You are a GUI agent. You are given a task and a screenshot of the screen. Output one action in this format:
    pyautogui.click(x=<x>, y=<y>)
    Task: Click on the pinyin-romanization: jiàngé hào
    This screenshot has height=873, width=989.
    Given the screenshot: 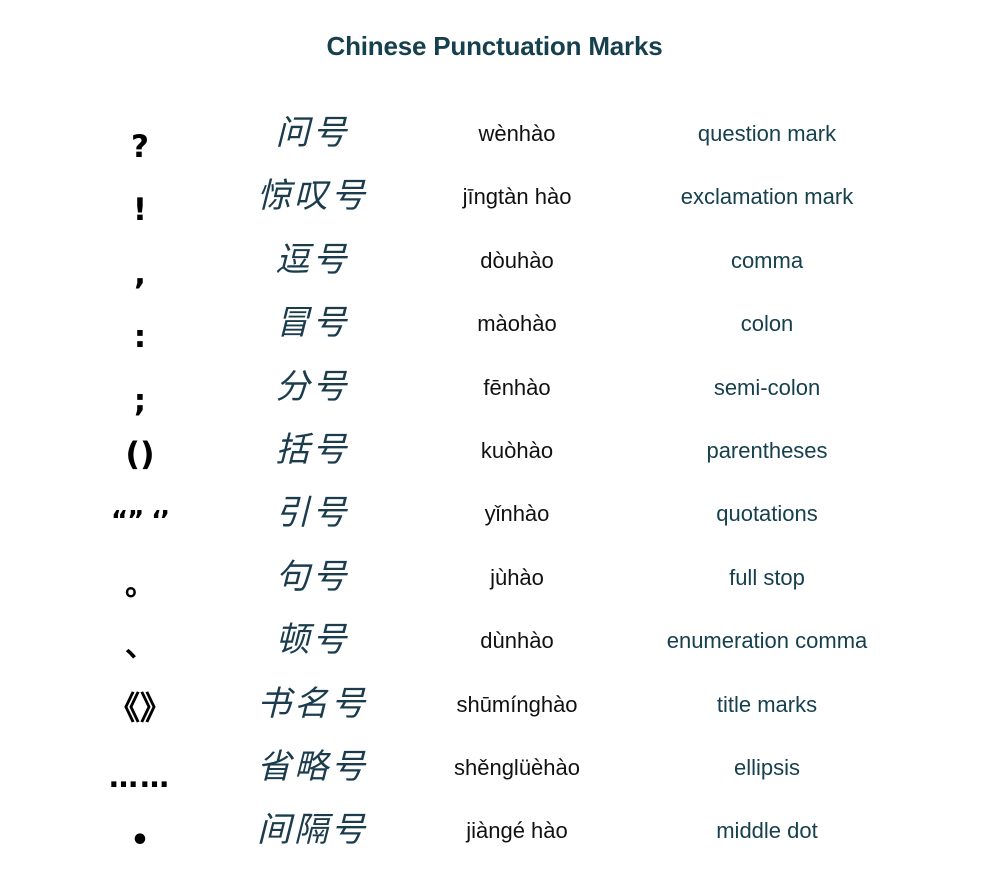 What is the action you would take?
    pyautogui.click(x=517, y=831)
    